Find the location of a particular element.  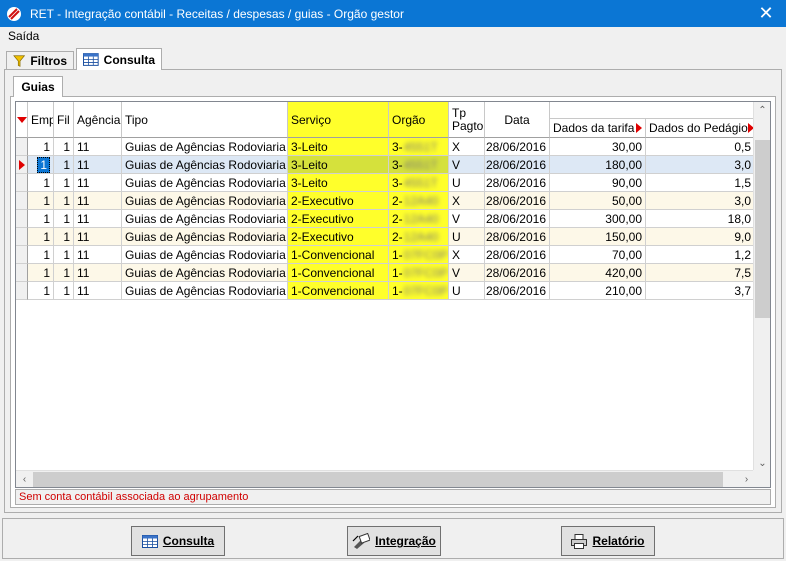

cell-tarifa: 150,00 is located at coordinates (598, 237).